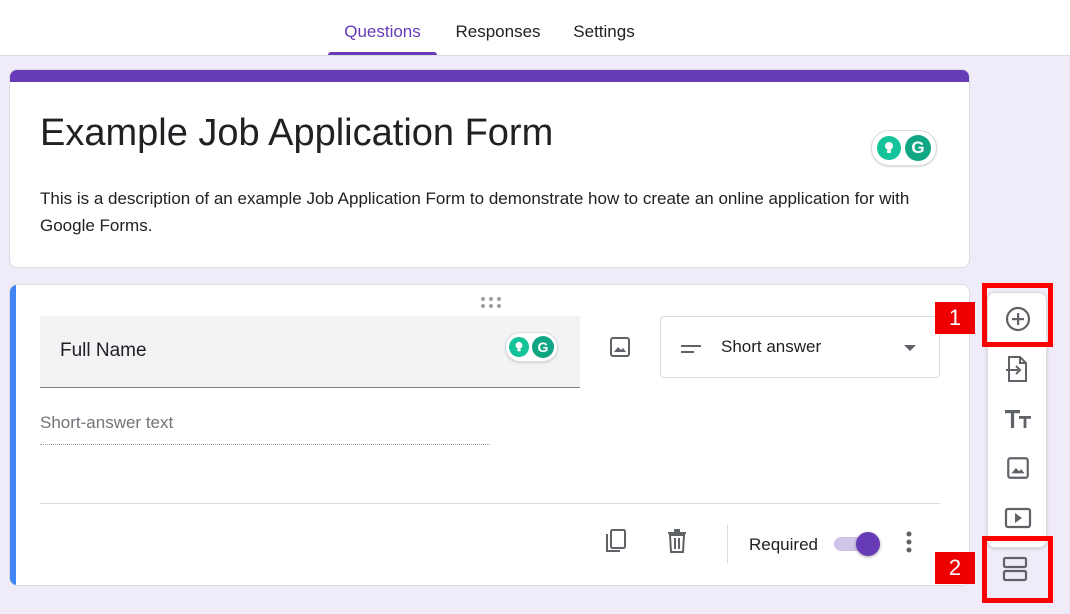 The width and height of the screenshot is (1070, 614). Describe the element at coordinates (868, 544) in the screenshot. I see `toggle-knob` at that location.